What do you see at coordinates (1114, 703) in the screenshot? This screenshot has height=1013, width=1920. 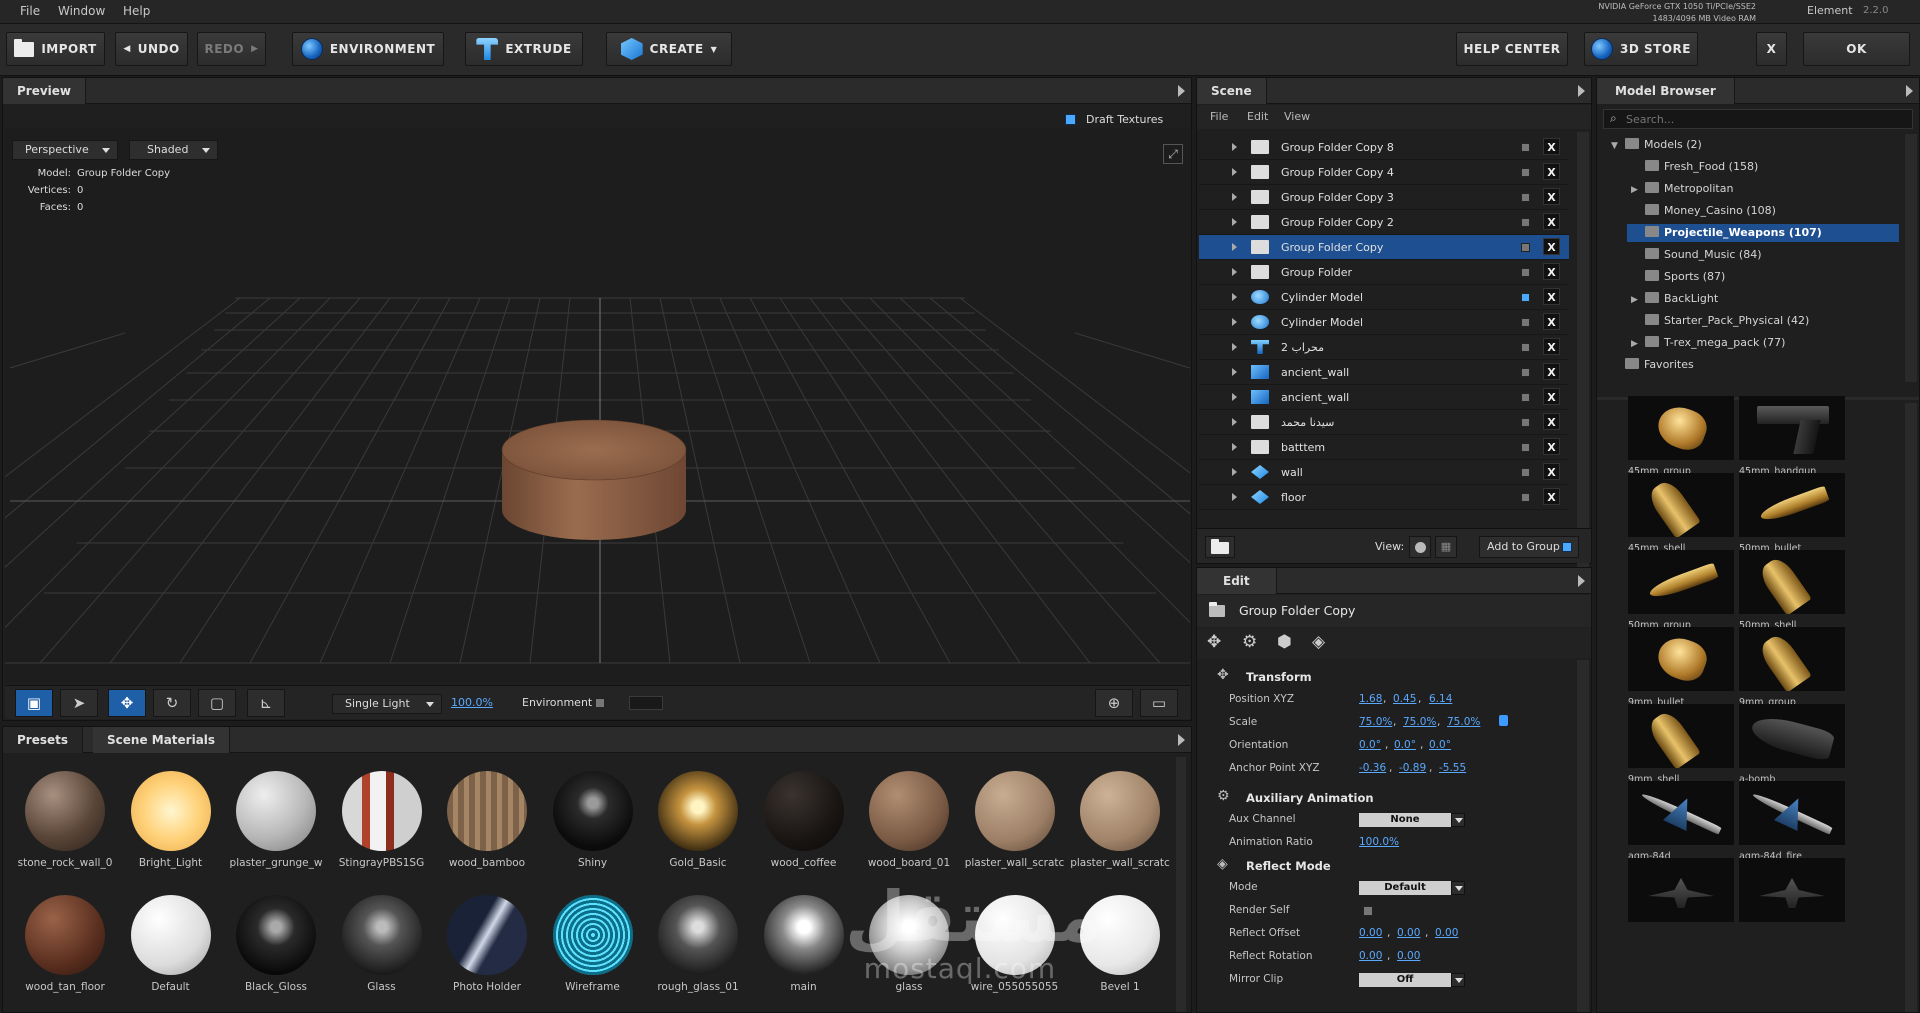 I see `center-view-button: ⊕` at bounding box center [1114, 703].